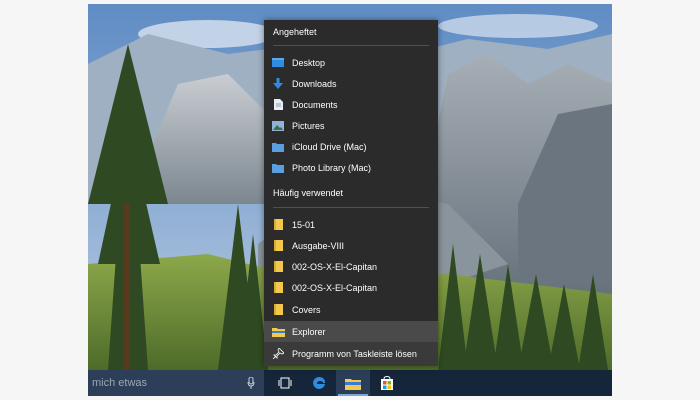 This screenshot has width=700, height=400. I want to click on pinned-item-photo-library: Photo Library (Mac), so click(351, 167).